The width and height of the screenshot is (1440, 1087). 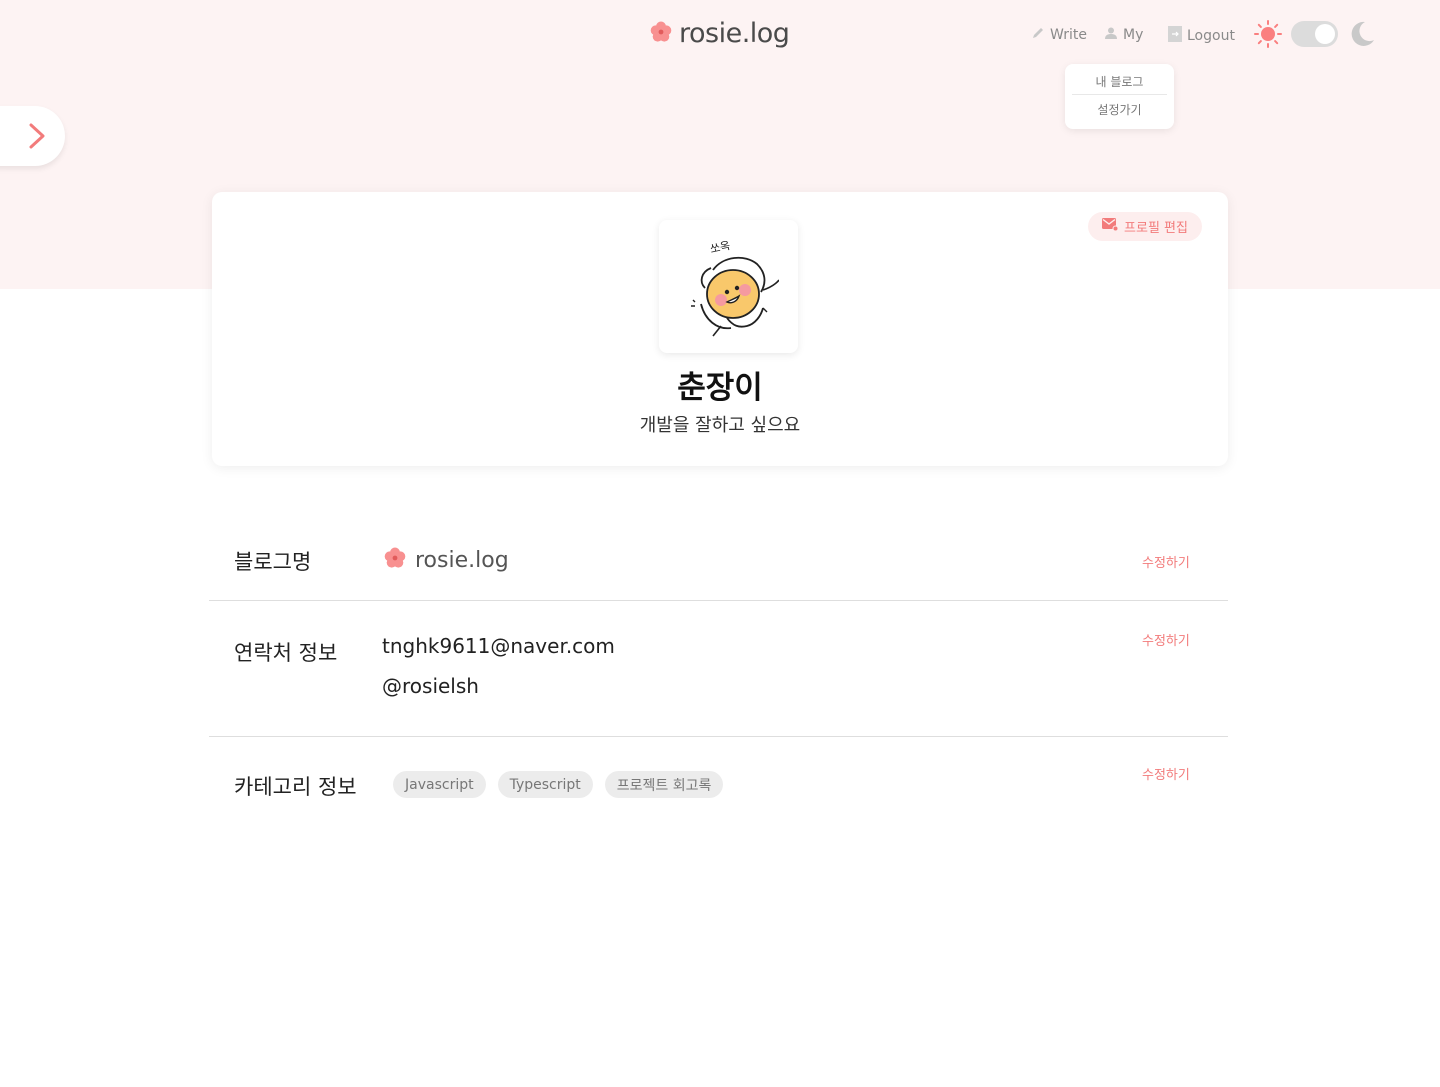 What do you see at coordinates (1110, 226) in the screenshot?
I see `mail-edit-icon` at bounding box center [1110, 226].